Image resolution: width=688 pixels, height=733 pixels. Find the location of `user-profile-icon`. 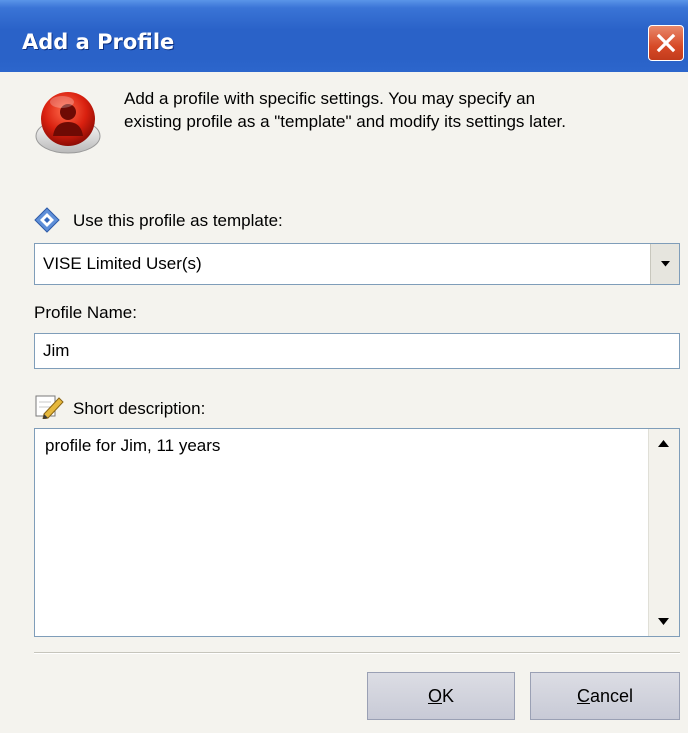

user-profile-icon is located at coordinates (68, 123).